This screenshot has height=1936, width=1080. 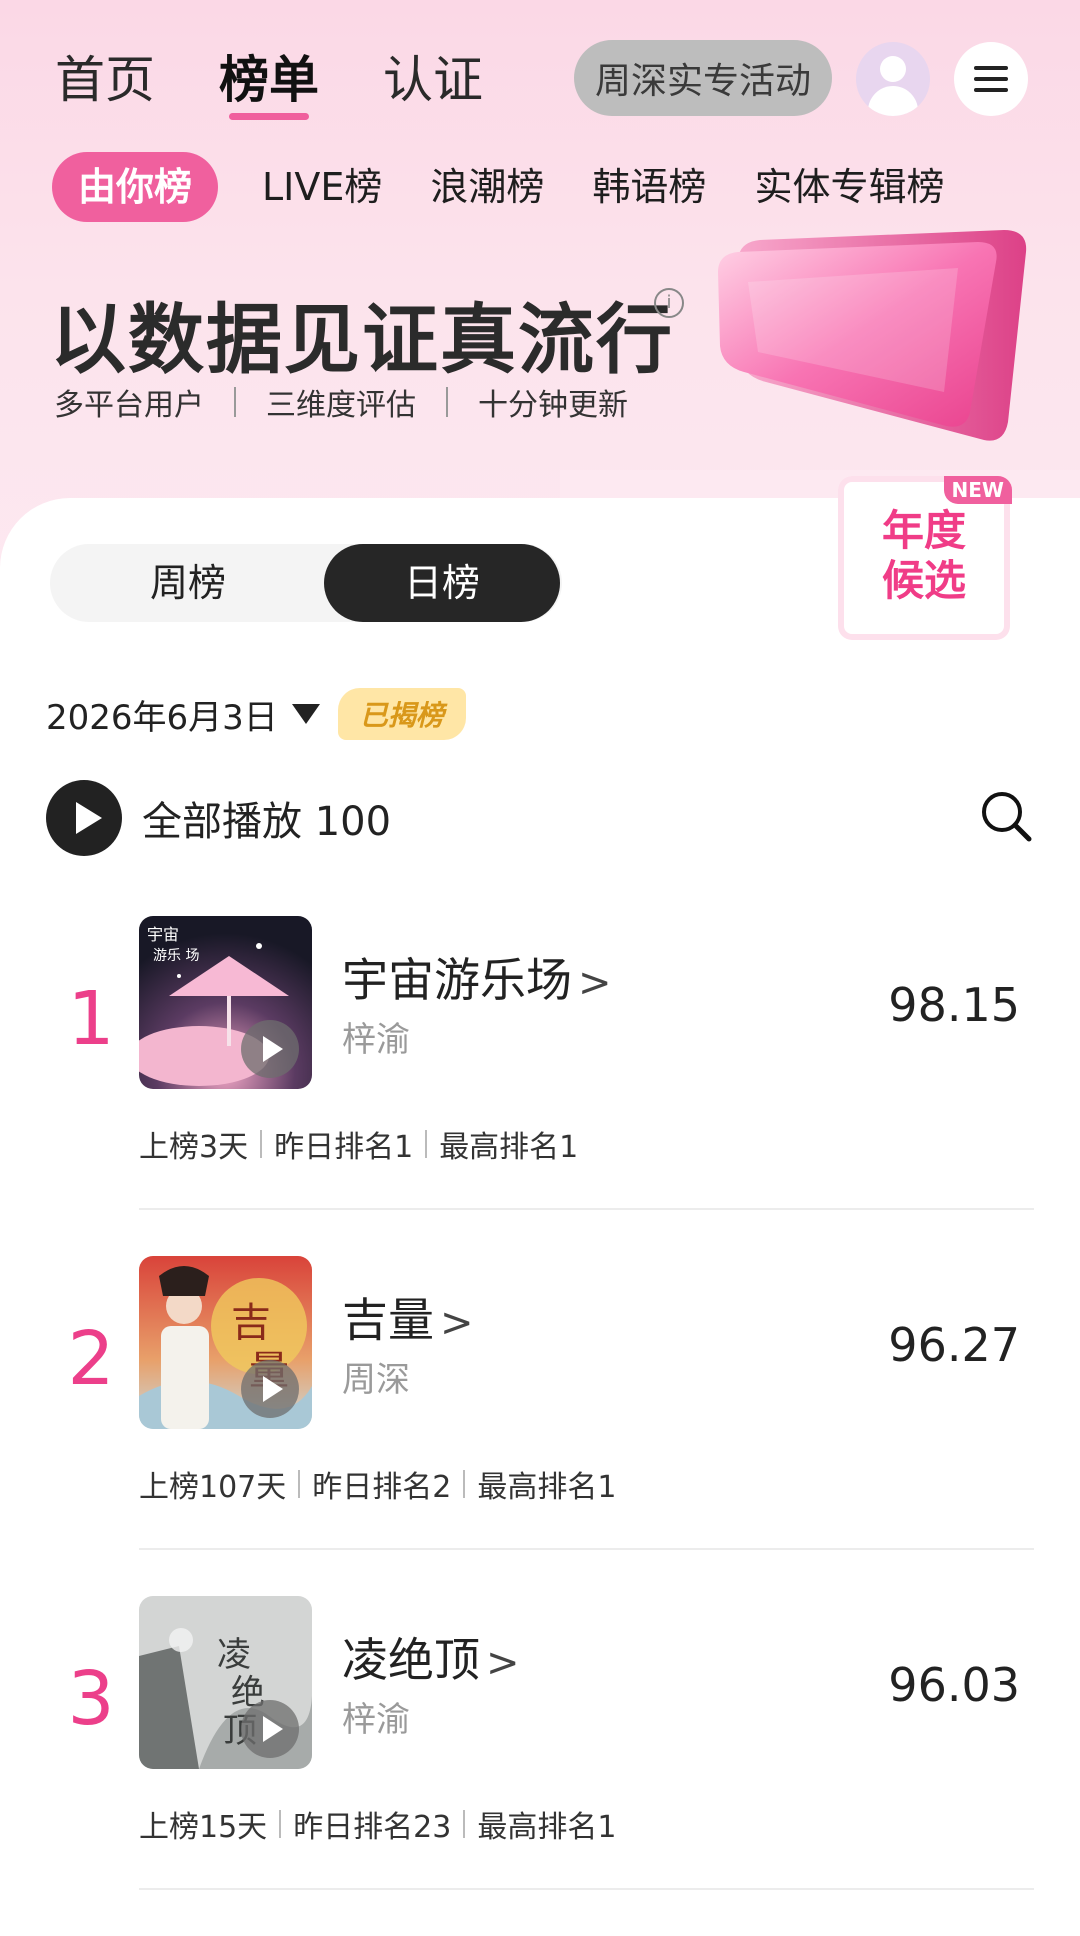 I want to click on new-badge: NEW, so click(x=977, y=490).